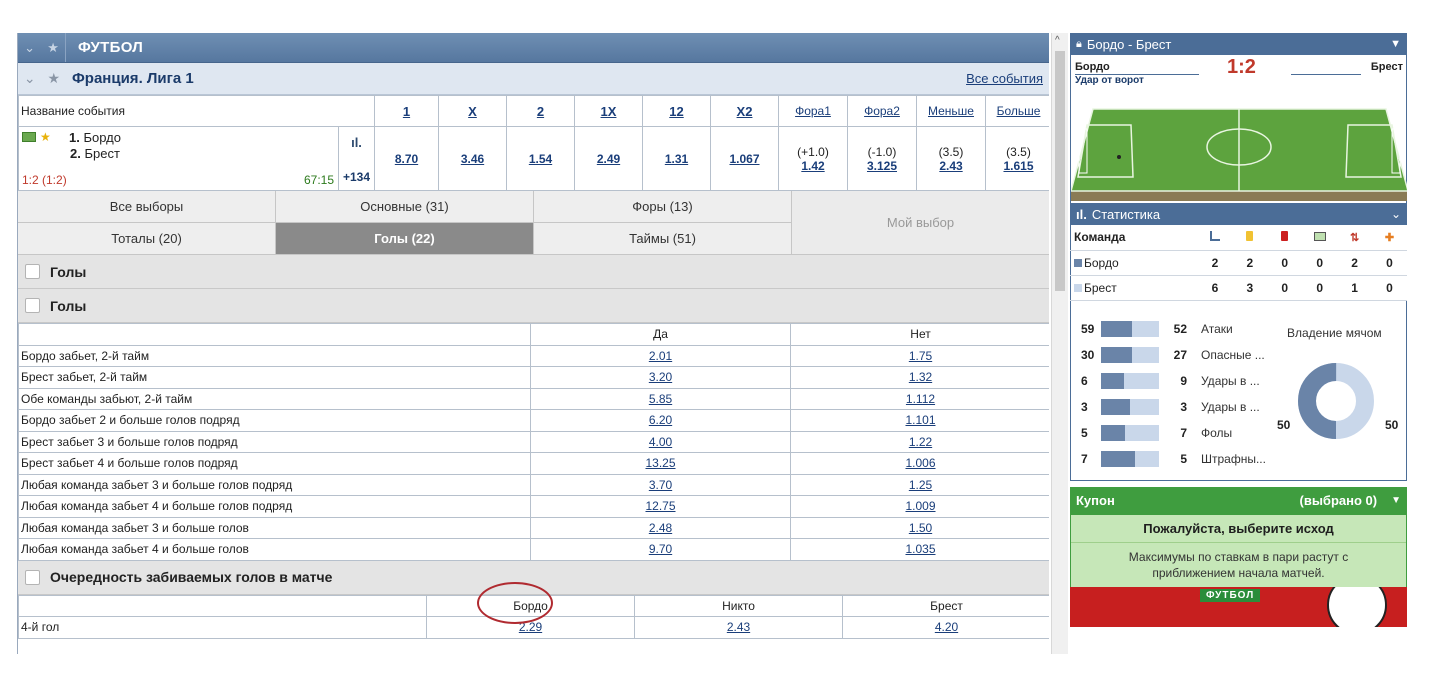 This screenshot has height=696, width=1440. I want to click on injury-icon: ✚, so click(1389, 238).